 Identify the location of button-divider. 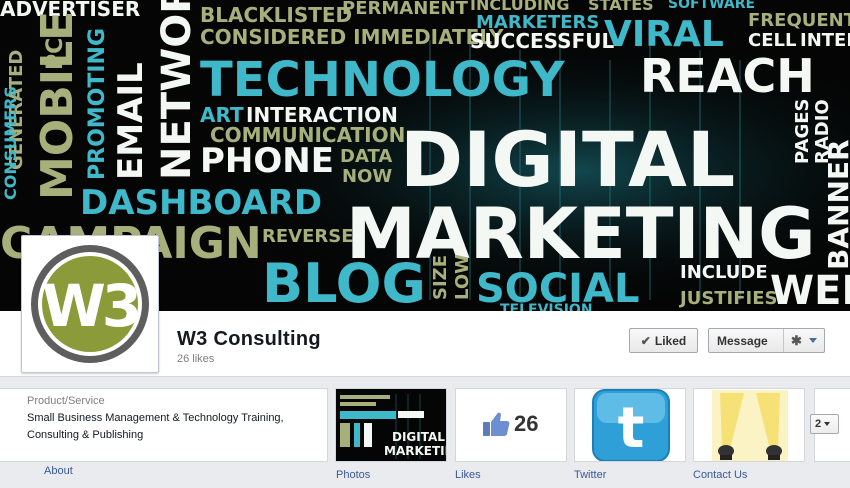
(783, 340).